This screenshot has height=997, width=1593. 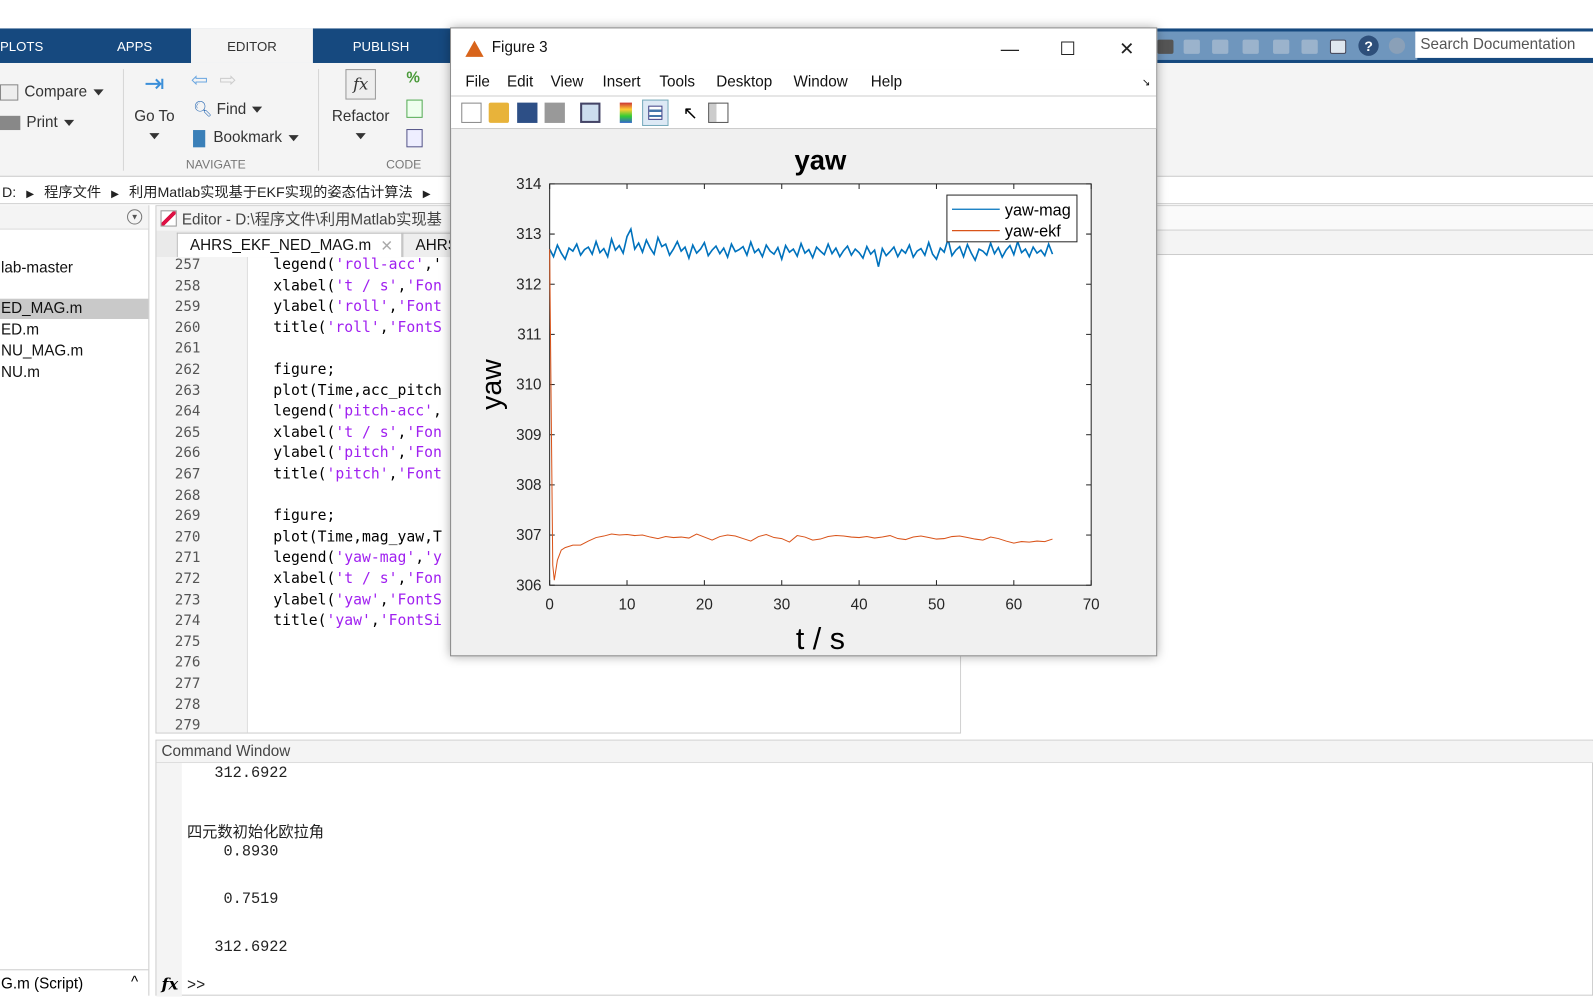 What do you see at coordinates (37, 122) in the screenshot?
I see `print-button: Print` at bounding box center [37, 122].